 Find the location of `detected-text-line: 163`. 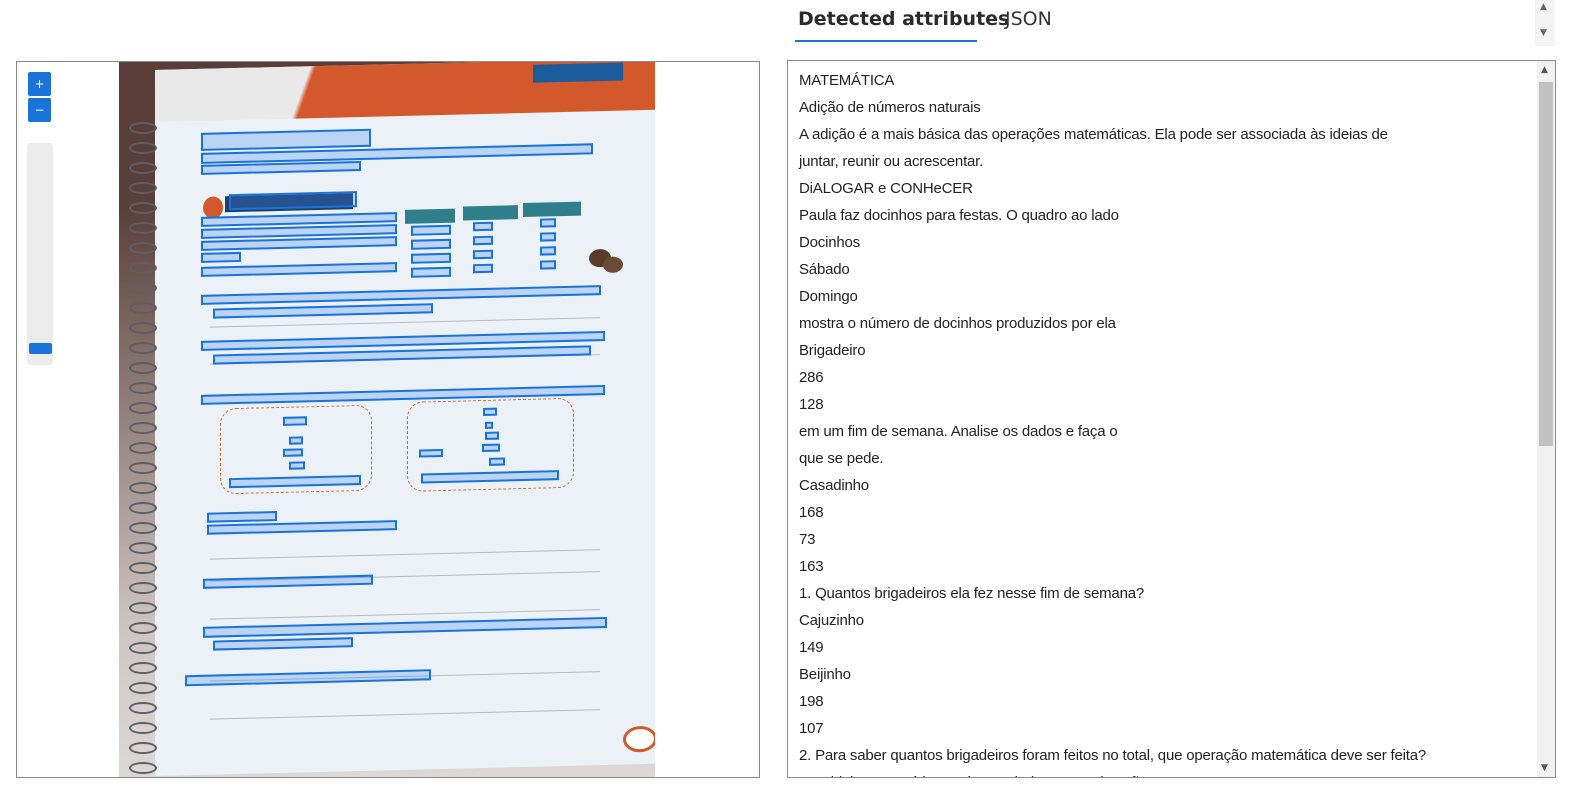

detected-text-line: 163 is located at coordinates (1112, 567).